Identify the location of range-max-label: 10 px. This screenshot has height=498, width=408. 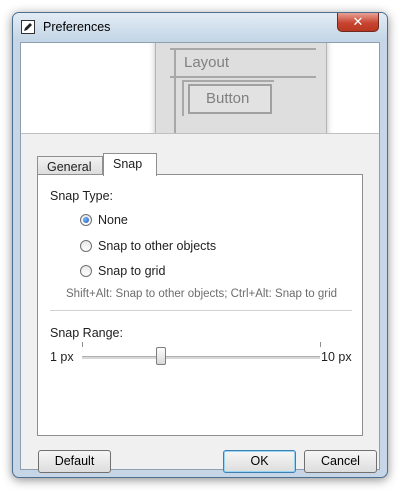
(336, 357).